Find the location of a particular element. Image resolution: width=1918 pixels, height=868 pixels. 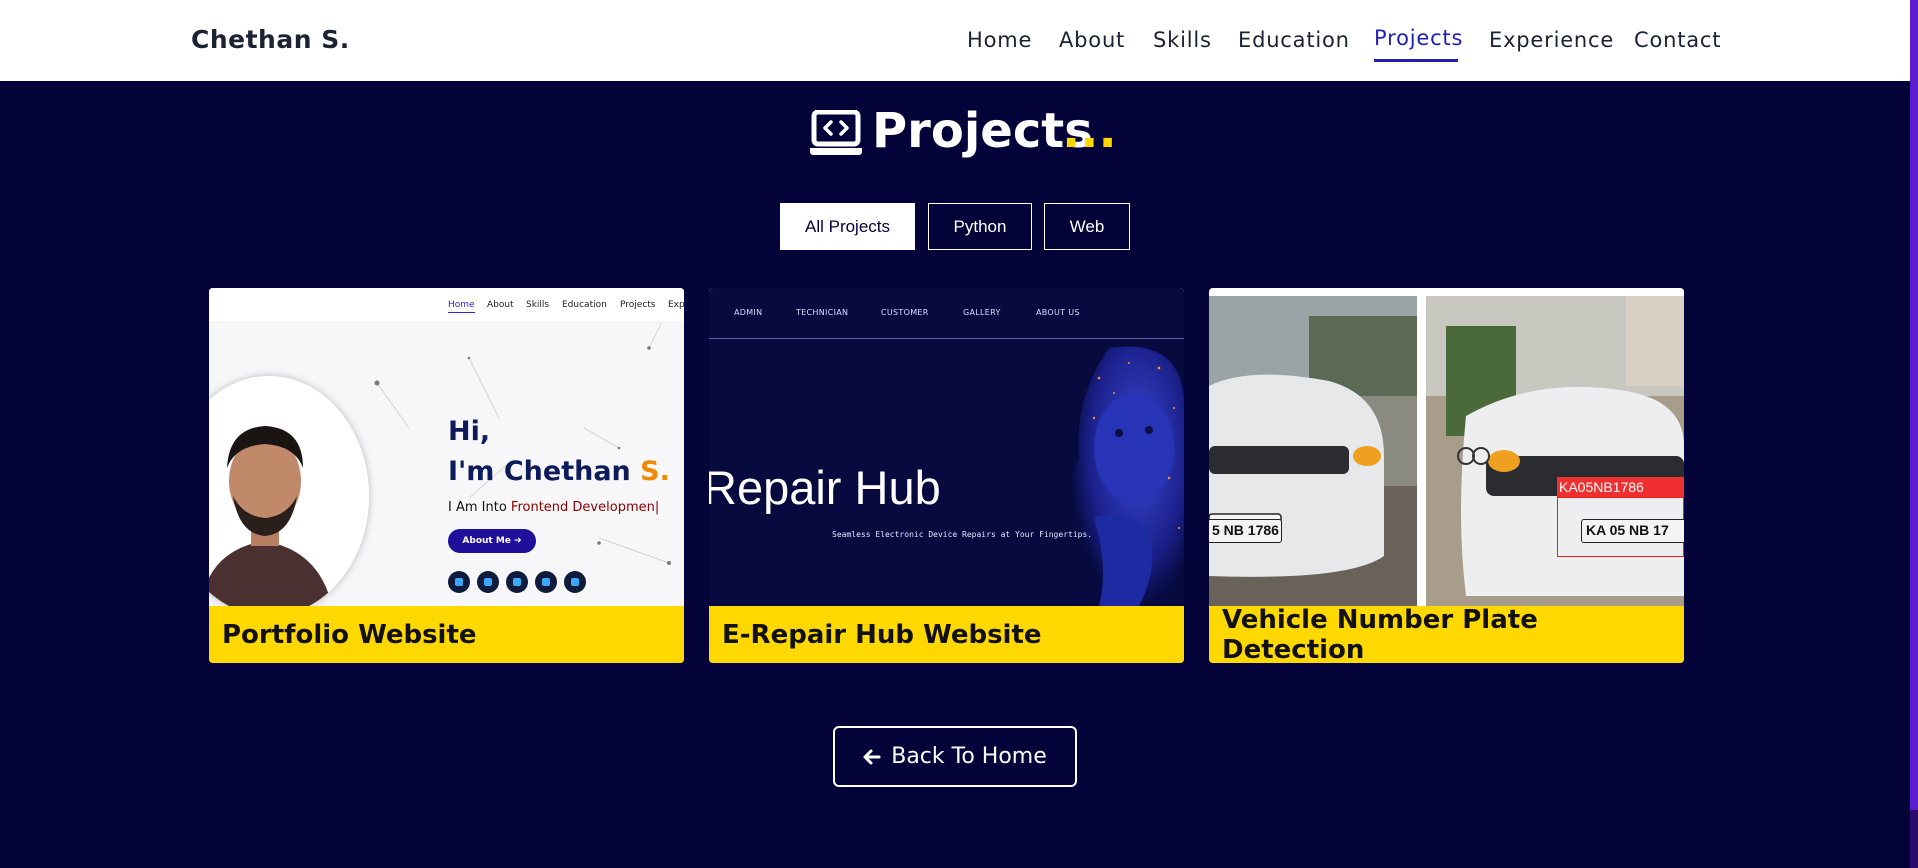

back-to-home-button: Back To Home is located at coordinates (955, 756).